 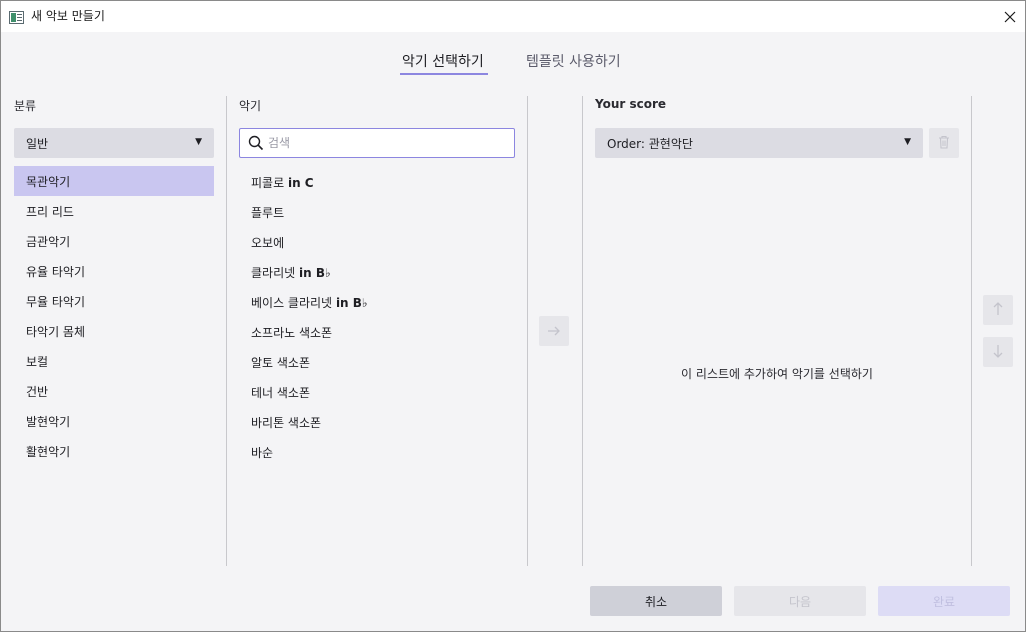 What do you see at coordinates (650, 143) in the screenshot?
I see `order-value: Order: 관현악단` at bounding box center [650, 143].